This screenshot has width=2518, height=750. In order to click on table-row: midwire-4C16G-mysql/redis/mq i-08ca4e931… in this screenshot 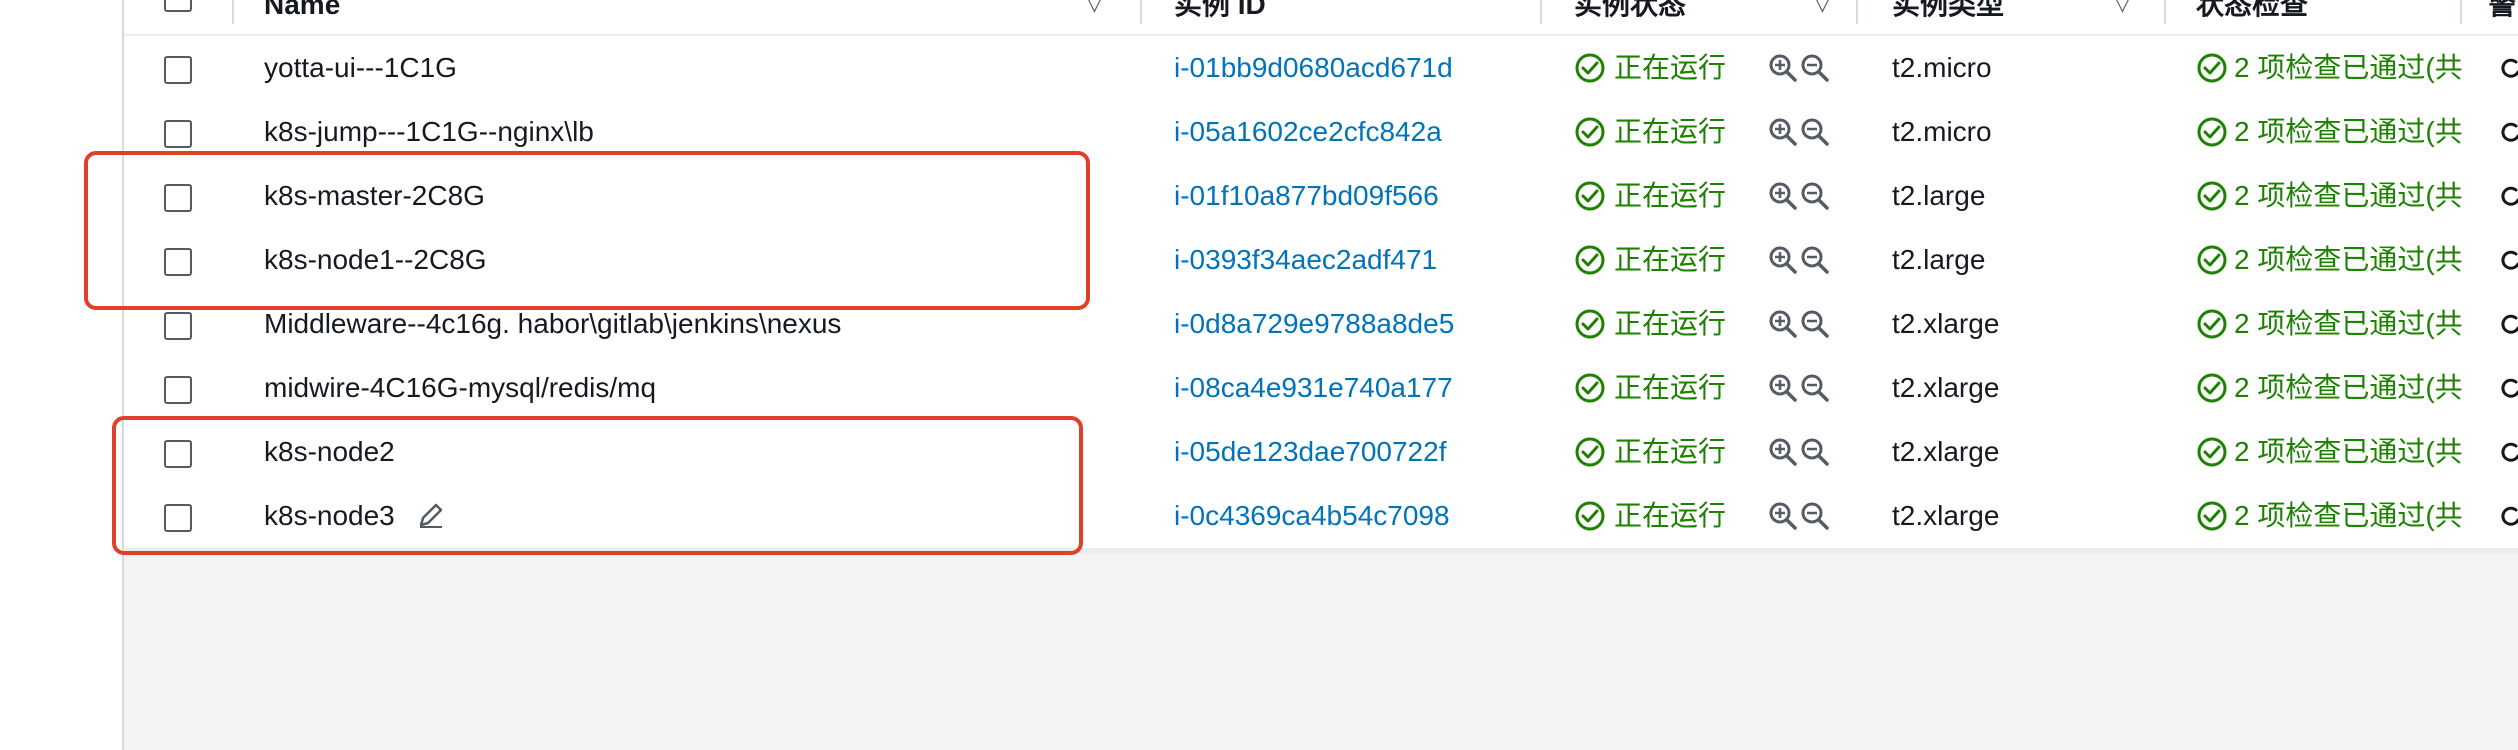, I will do `click(1321, 389)`.